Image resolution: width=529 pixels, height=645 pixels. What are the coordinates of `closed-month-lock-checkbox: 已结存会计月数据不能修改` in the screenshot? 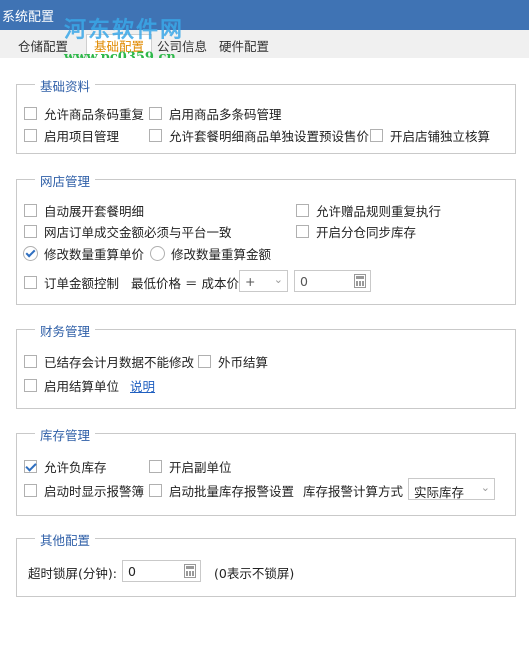 It's located at (109, 361).